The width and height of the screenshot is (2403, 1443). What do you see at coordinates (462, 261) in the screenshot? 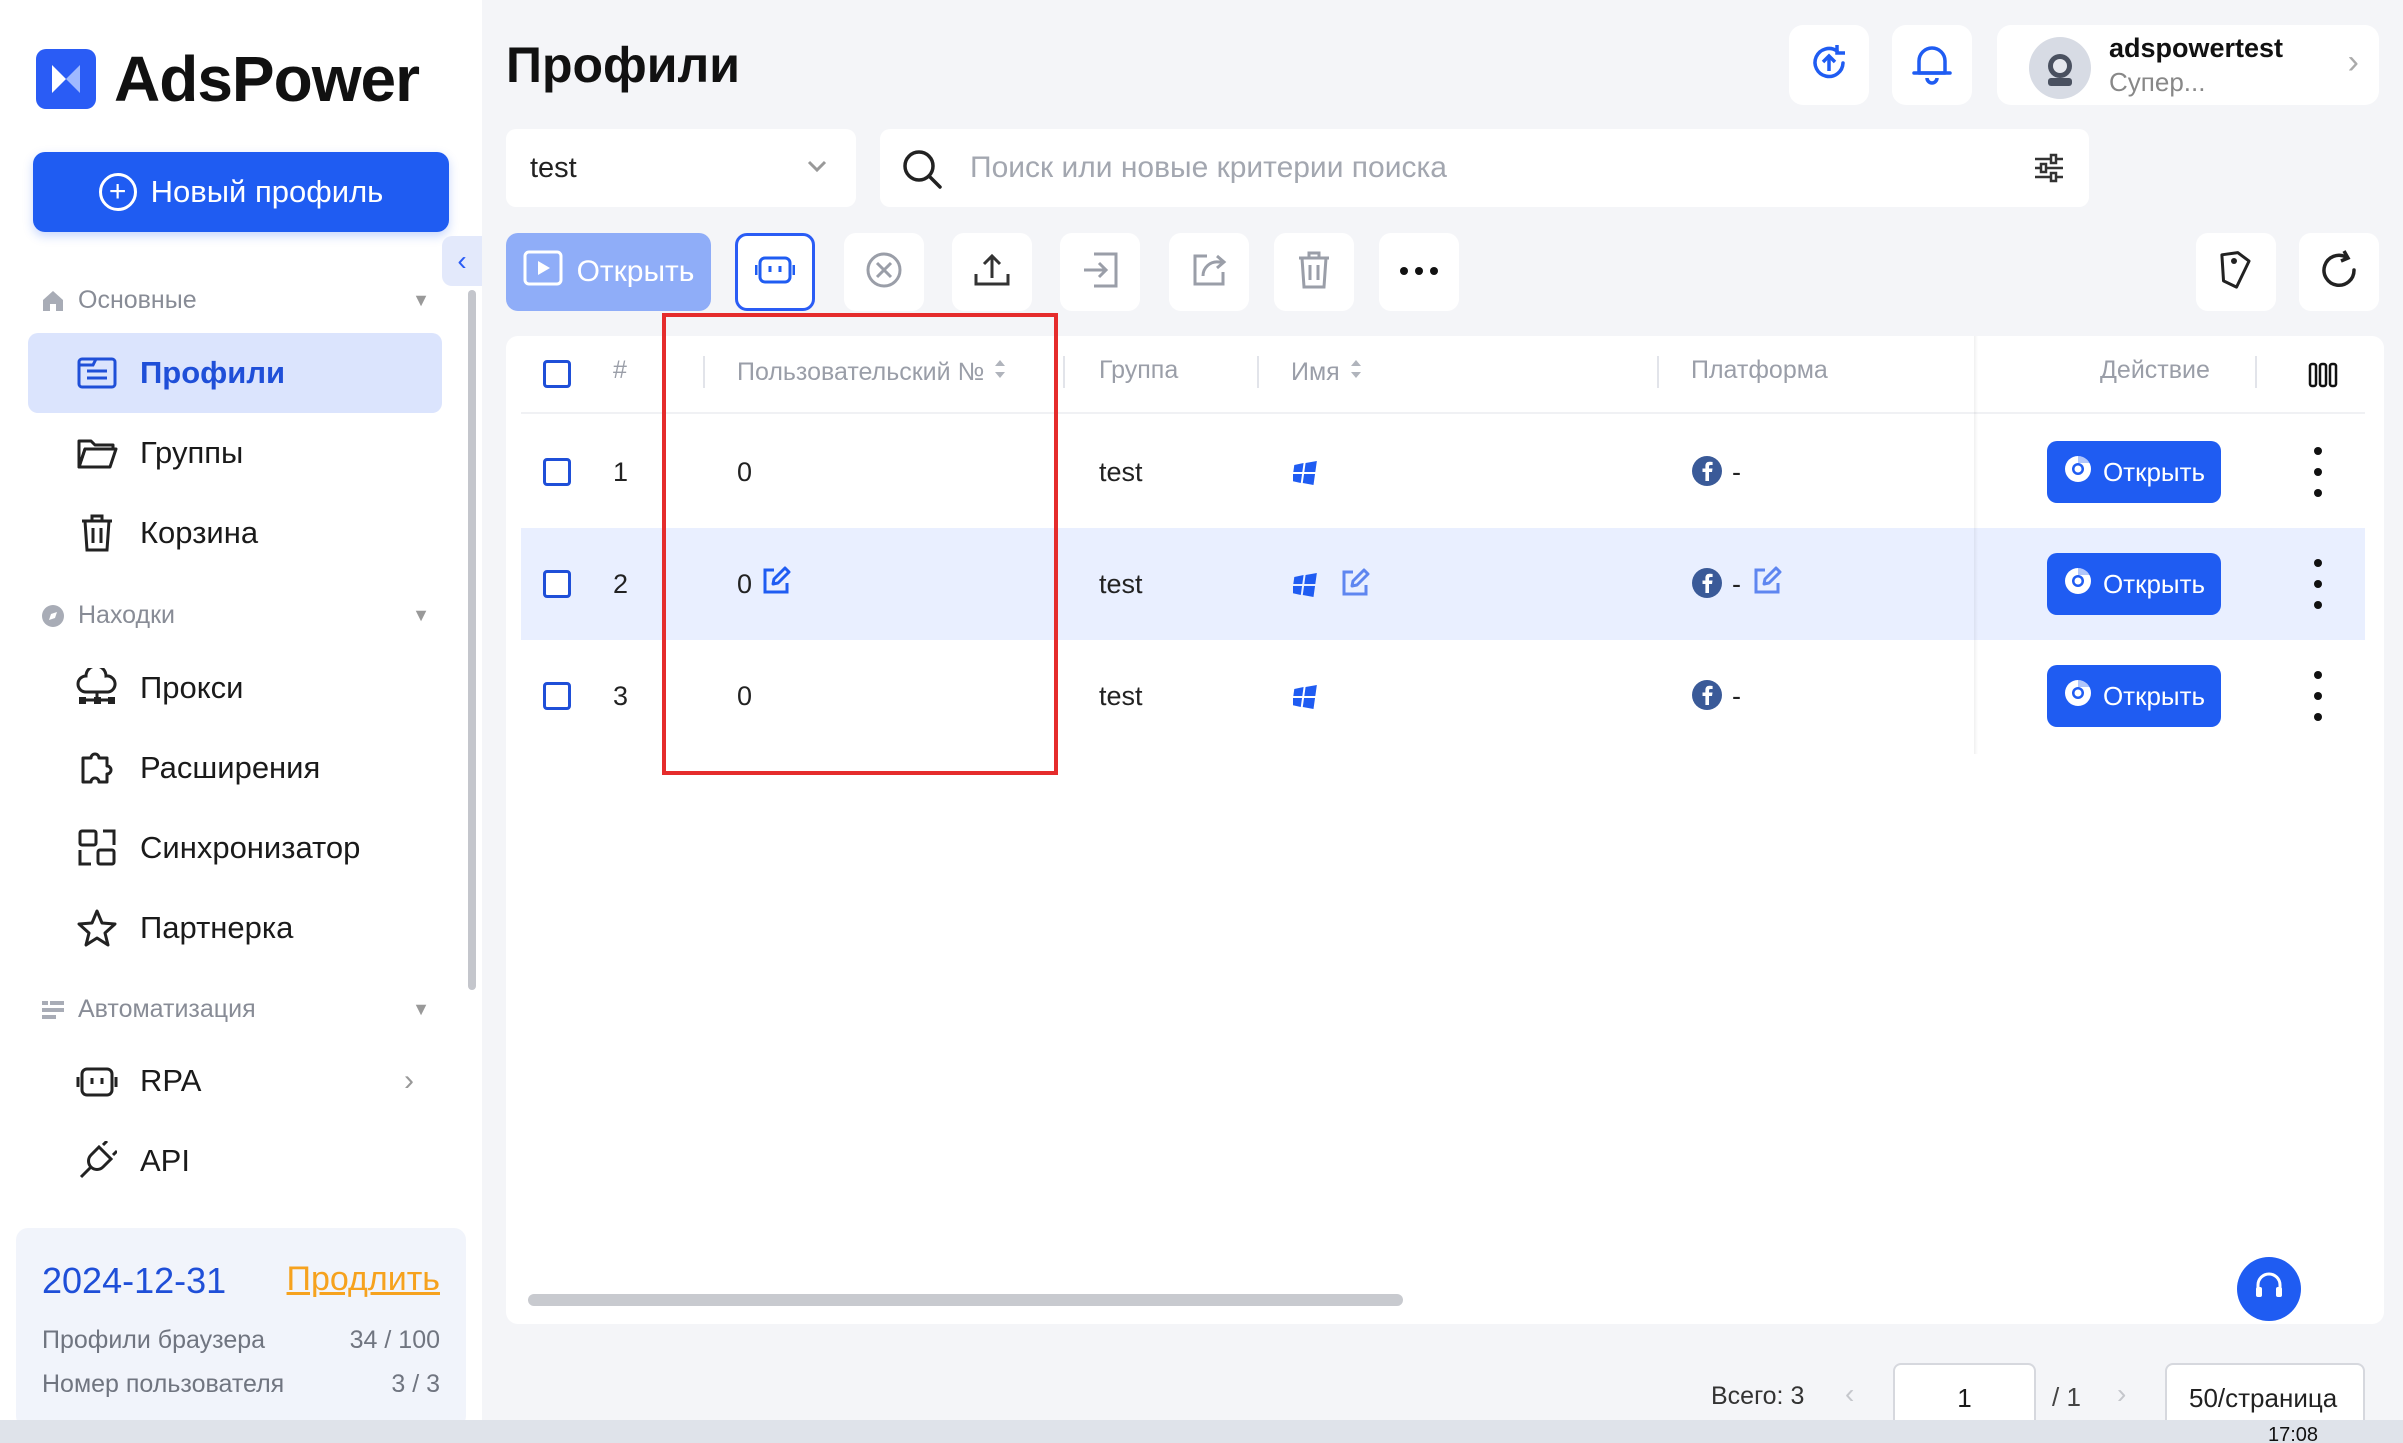
I see `collapse-sidebar-button: ‹` at bounding box center [462, 261].